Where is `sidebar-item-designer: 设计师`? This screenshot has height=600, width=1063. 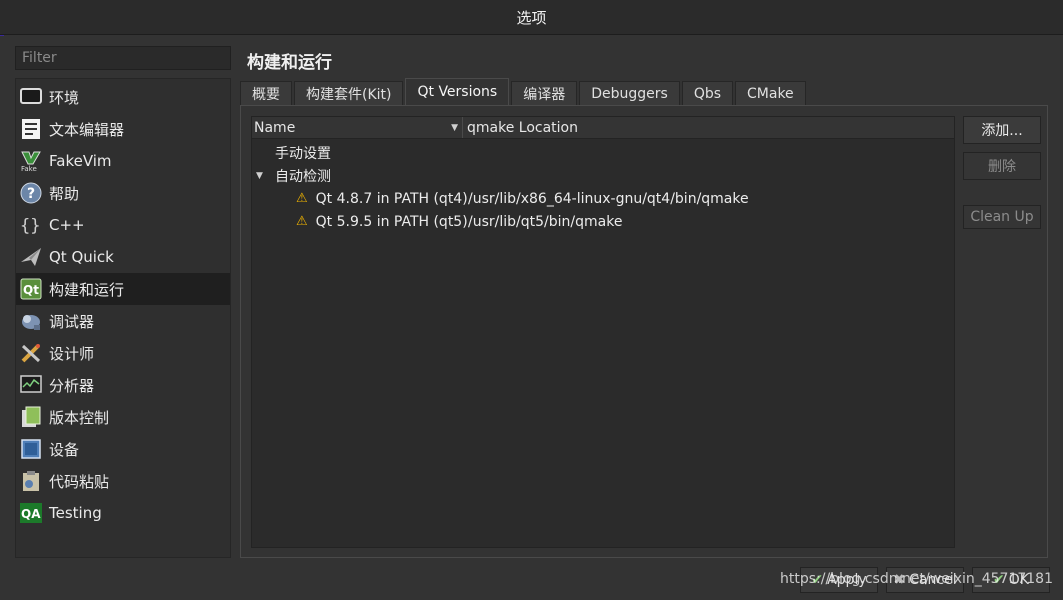 sidebar-item-designer: 设计师 is located at coordinates (123, 353).